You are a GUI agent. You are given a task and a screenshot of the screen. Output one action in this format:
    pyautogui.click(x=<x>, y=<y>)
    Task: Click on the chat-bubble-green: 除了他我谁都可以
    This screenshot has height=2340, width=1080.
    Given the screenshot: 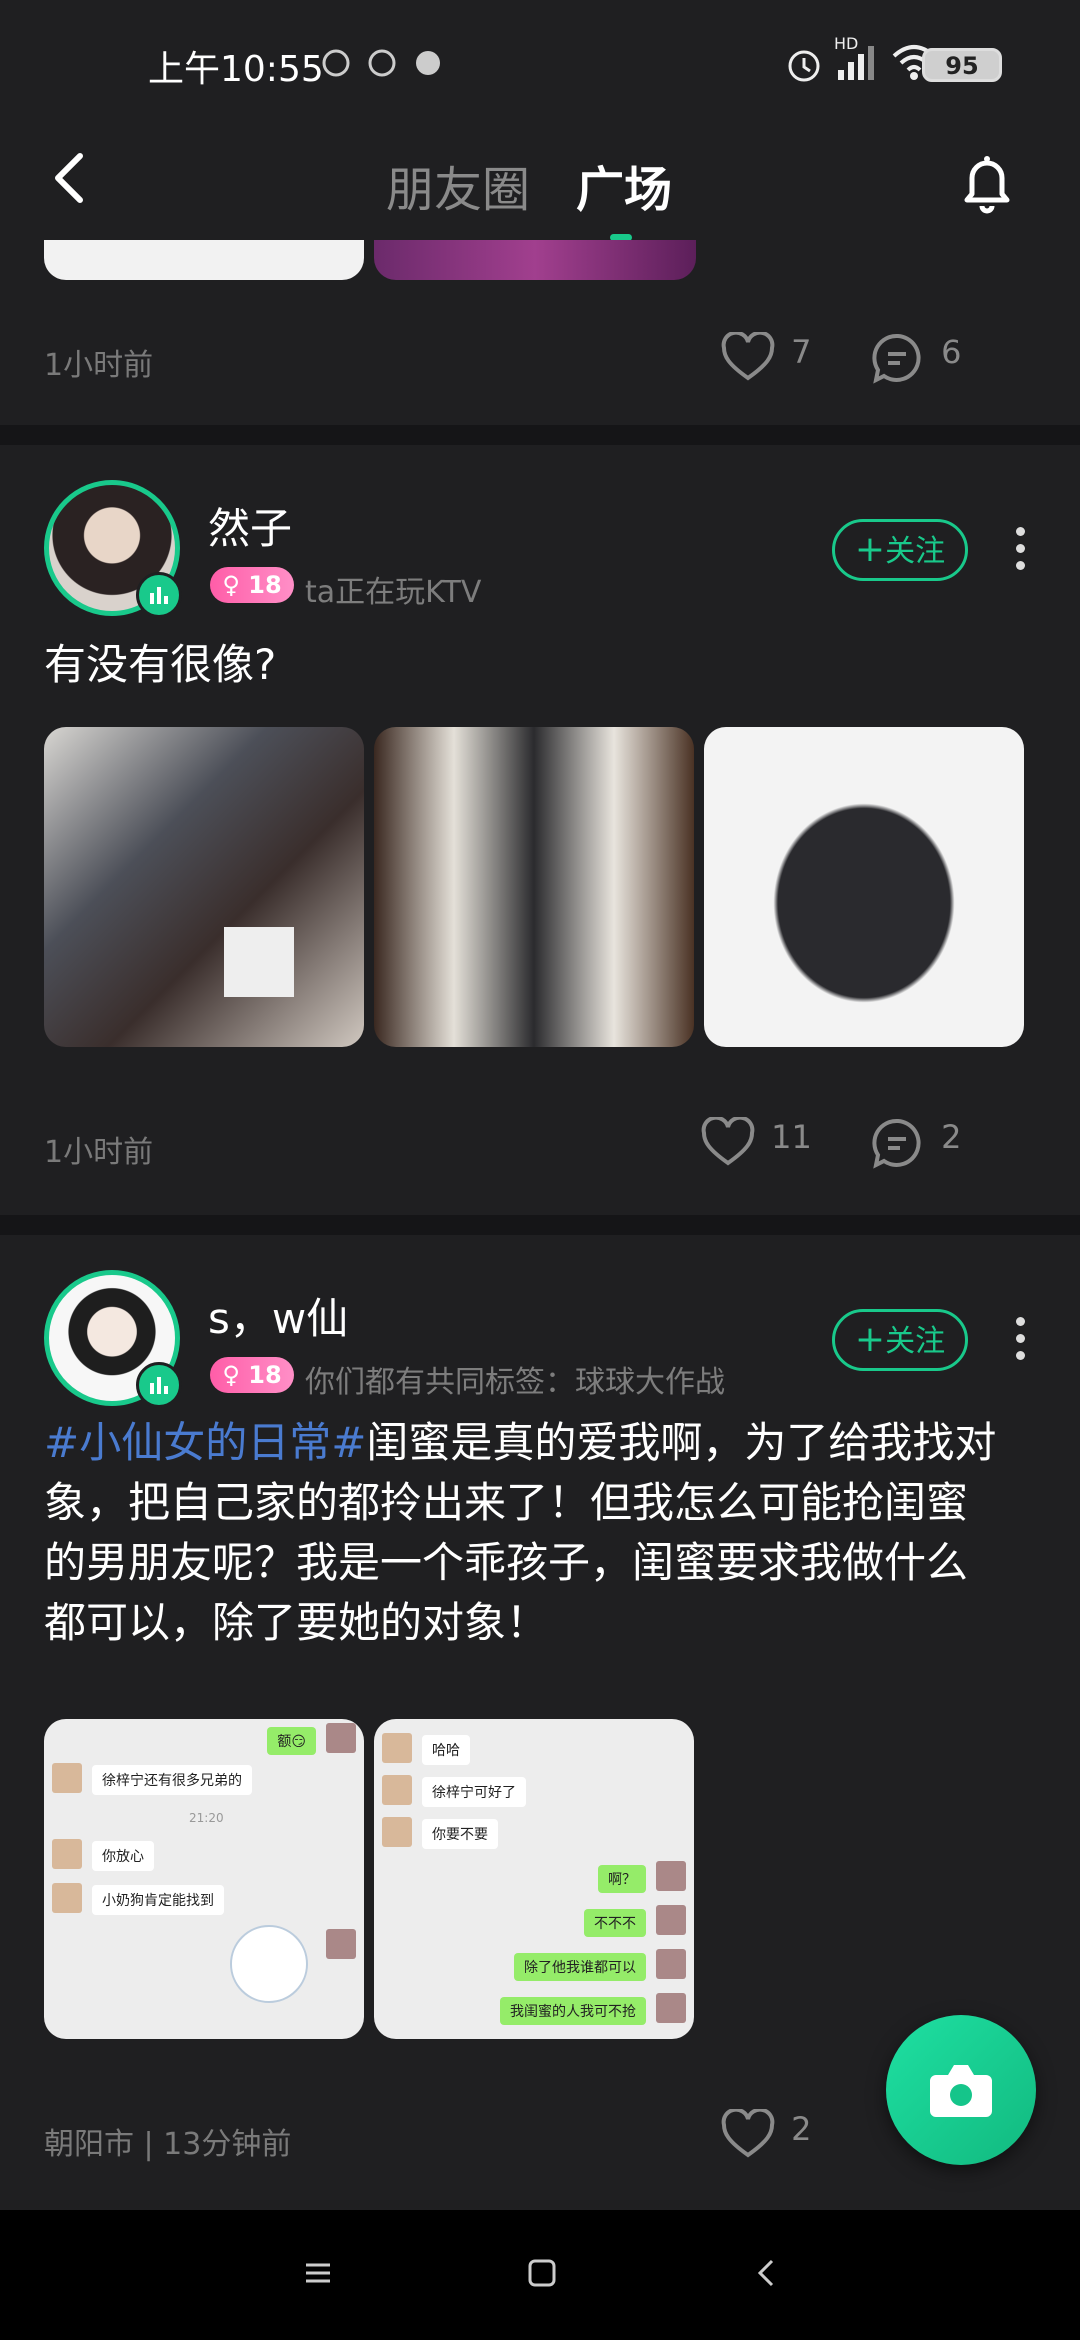 What is the action you would take?
    pyautogui.click(x=580, y=1967)
    